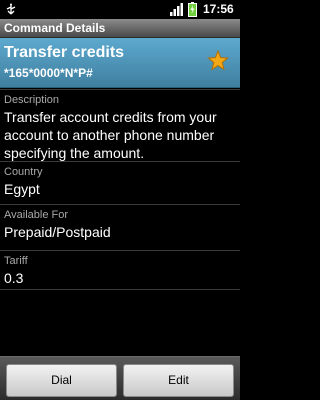 The image size is (320, 400). I want to click on battery-charging-icon, so click(192, 9).